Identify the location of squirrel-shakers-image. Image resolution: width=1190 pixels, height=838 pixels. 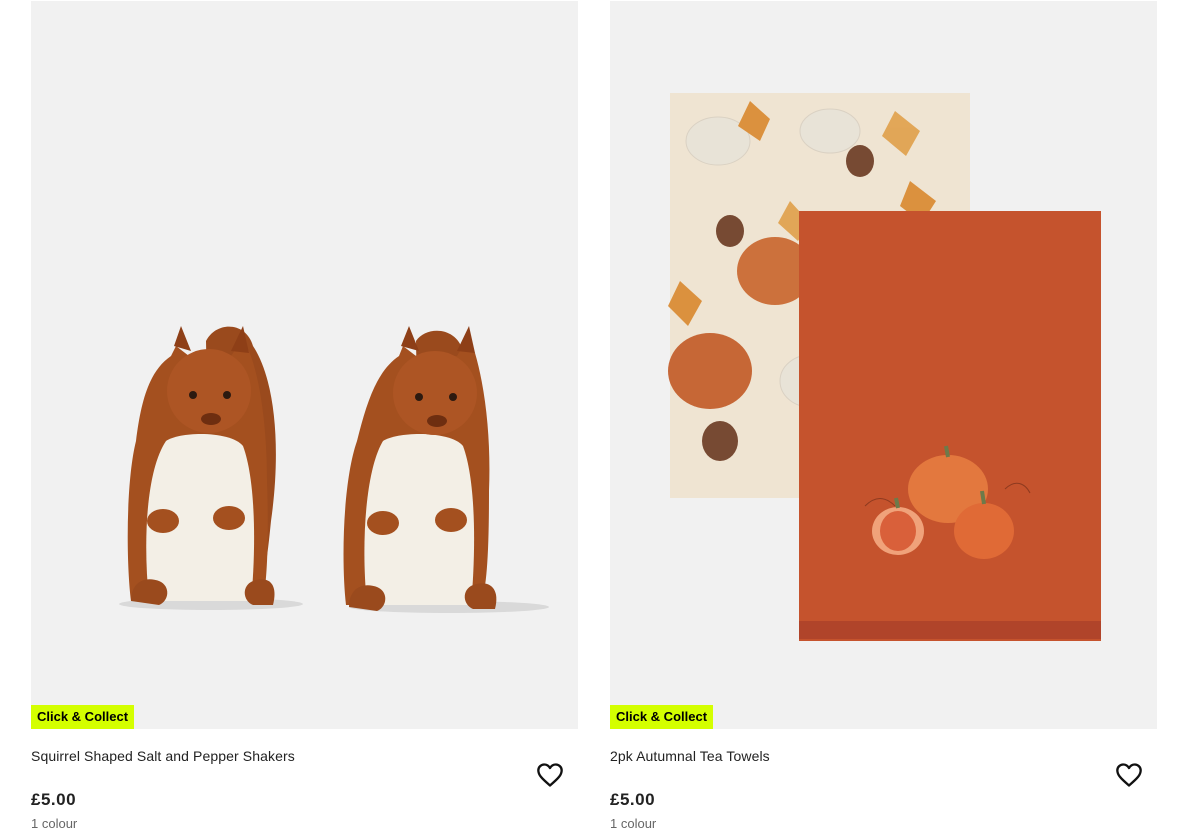
(334, 469).